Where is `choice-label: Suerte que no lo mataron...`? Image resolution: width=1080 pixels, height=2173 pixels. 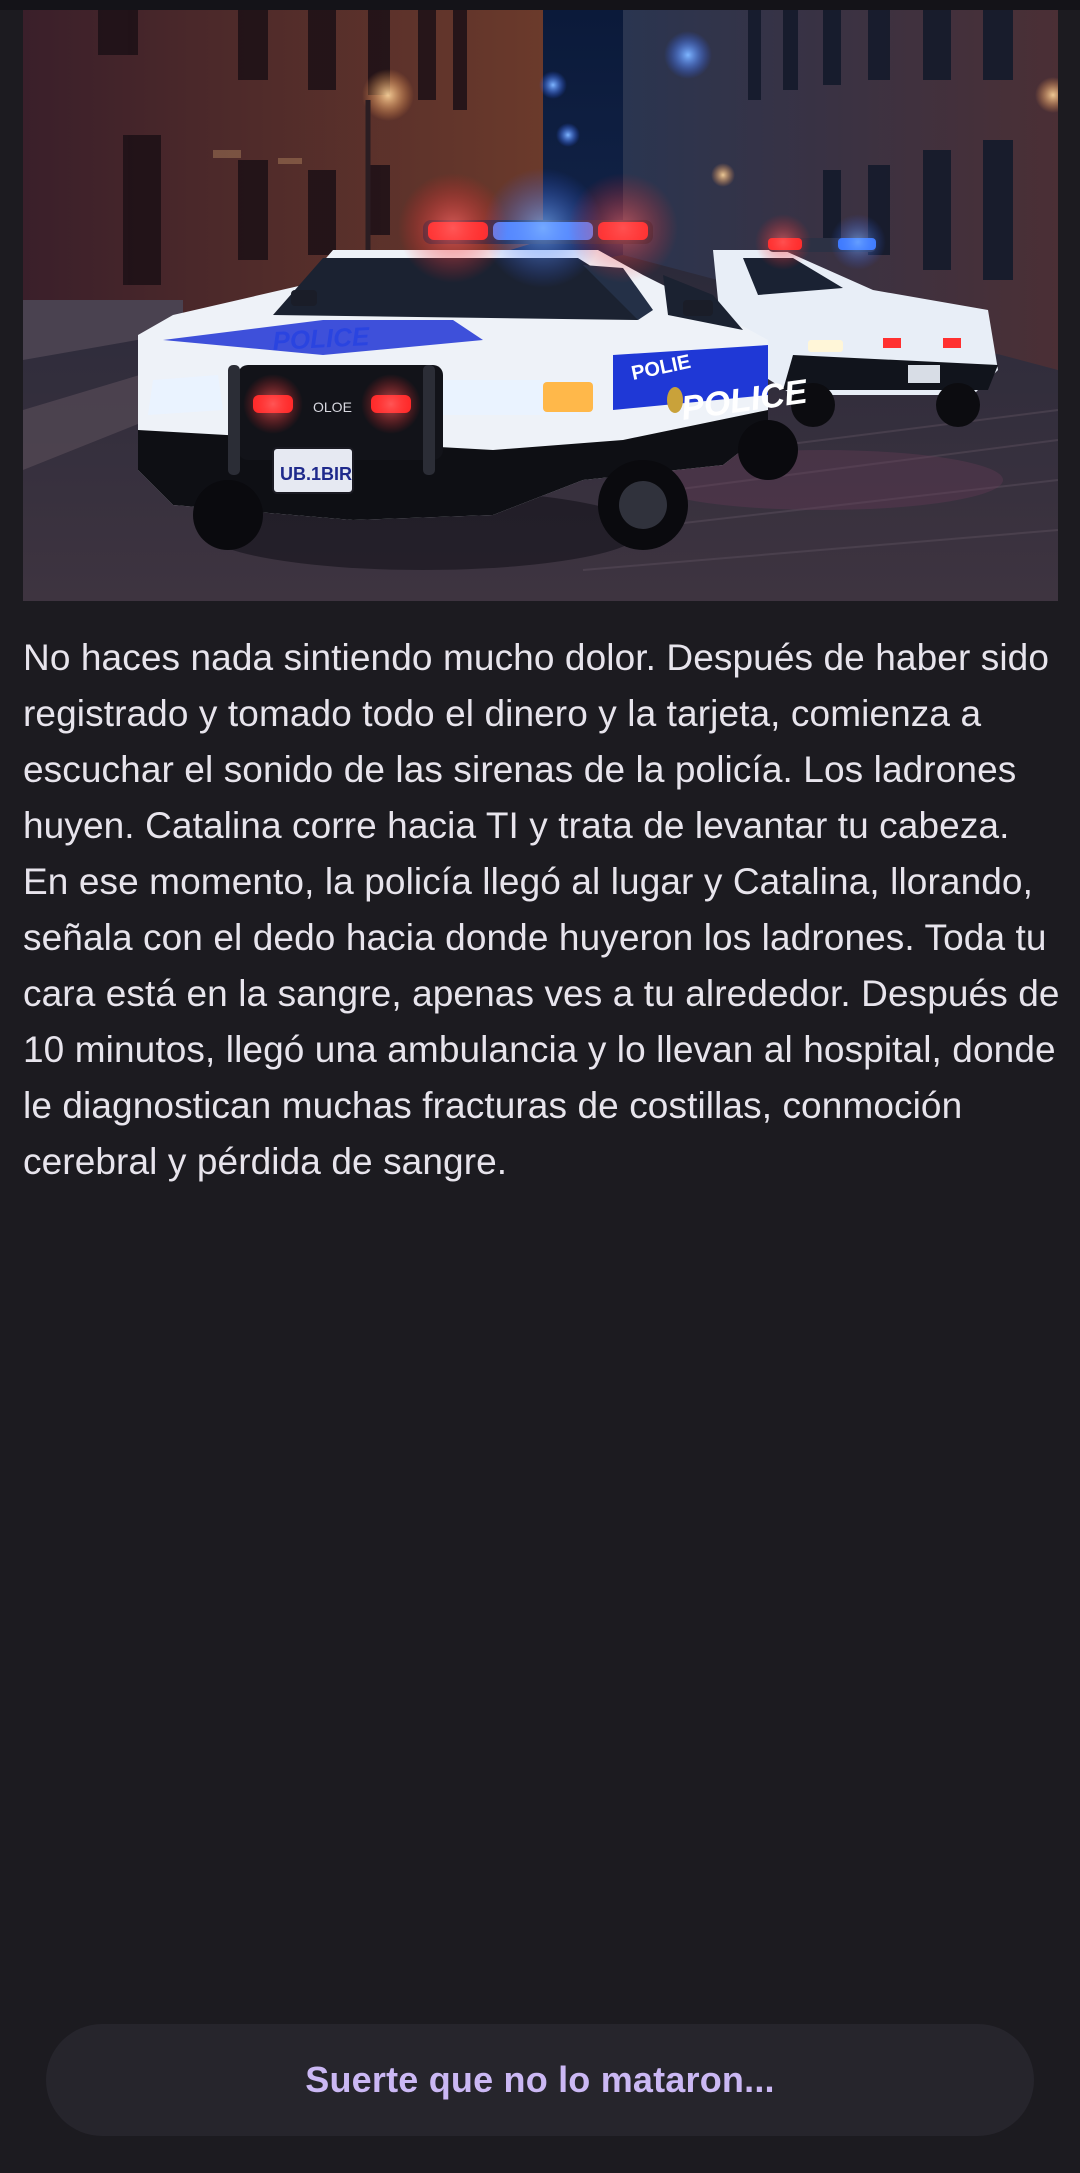
choice-label: Suerte que no lo mataron... is located at coordinates (540, 2079).